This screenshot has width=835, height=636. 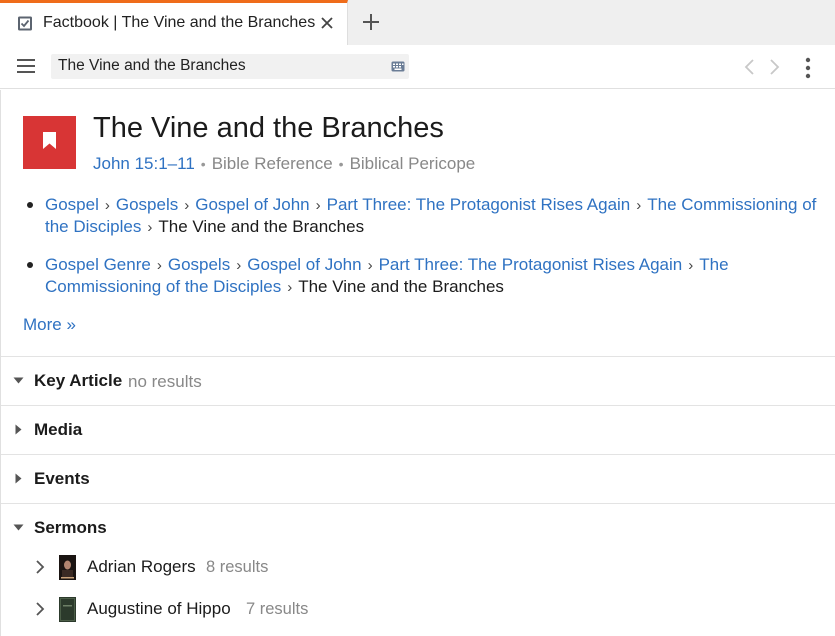 What do you see at coordinates (179, 22) in the screenshot?
I see `tab-title: Factbook | The Vine and the Branches` at bounding box center [179, 22].